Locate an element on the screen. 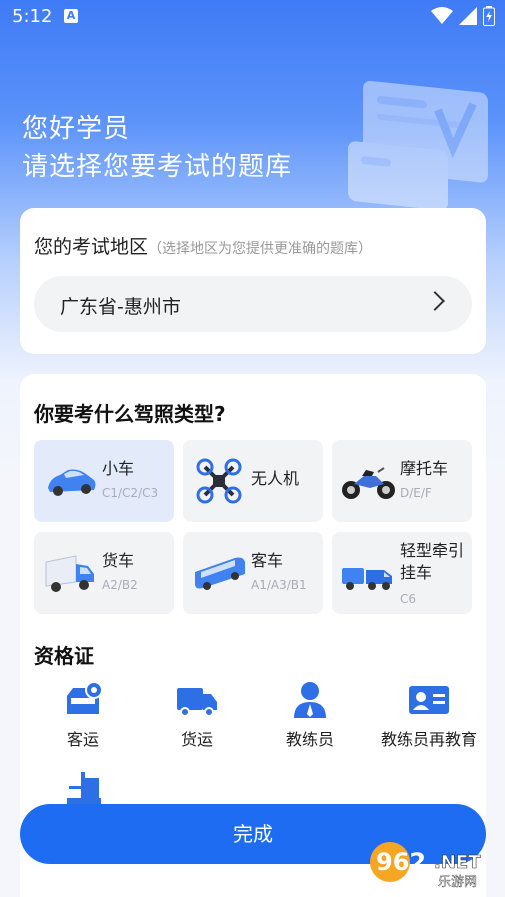 This screenshot has height=897, width=505. qualification-freight: 货运 is located at coordinates (197, 715).